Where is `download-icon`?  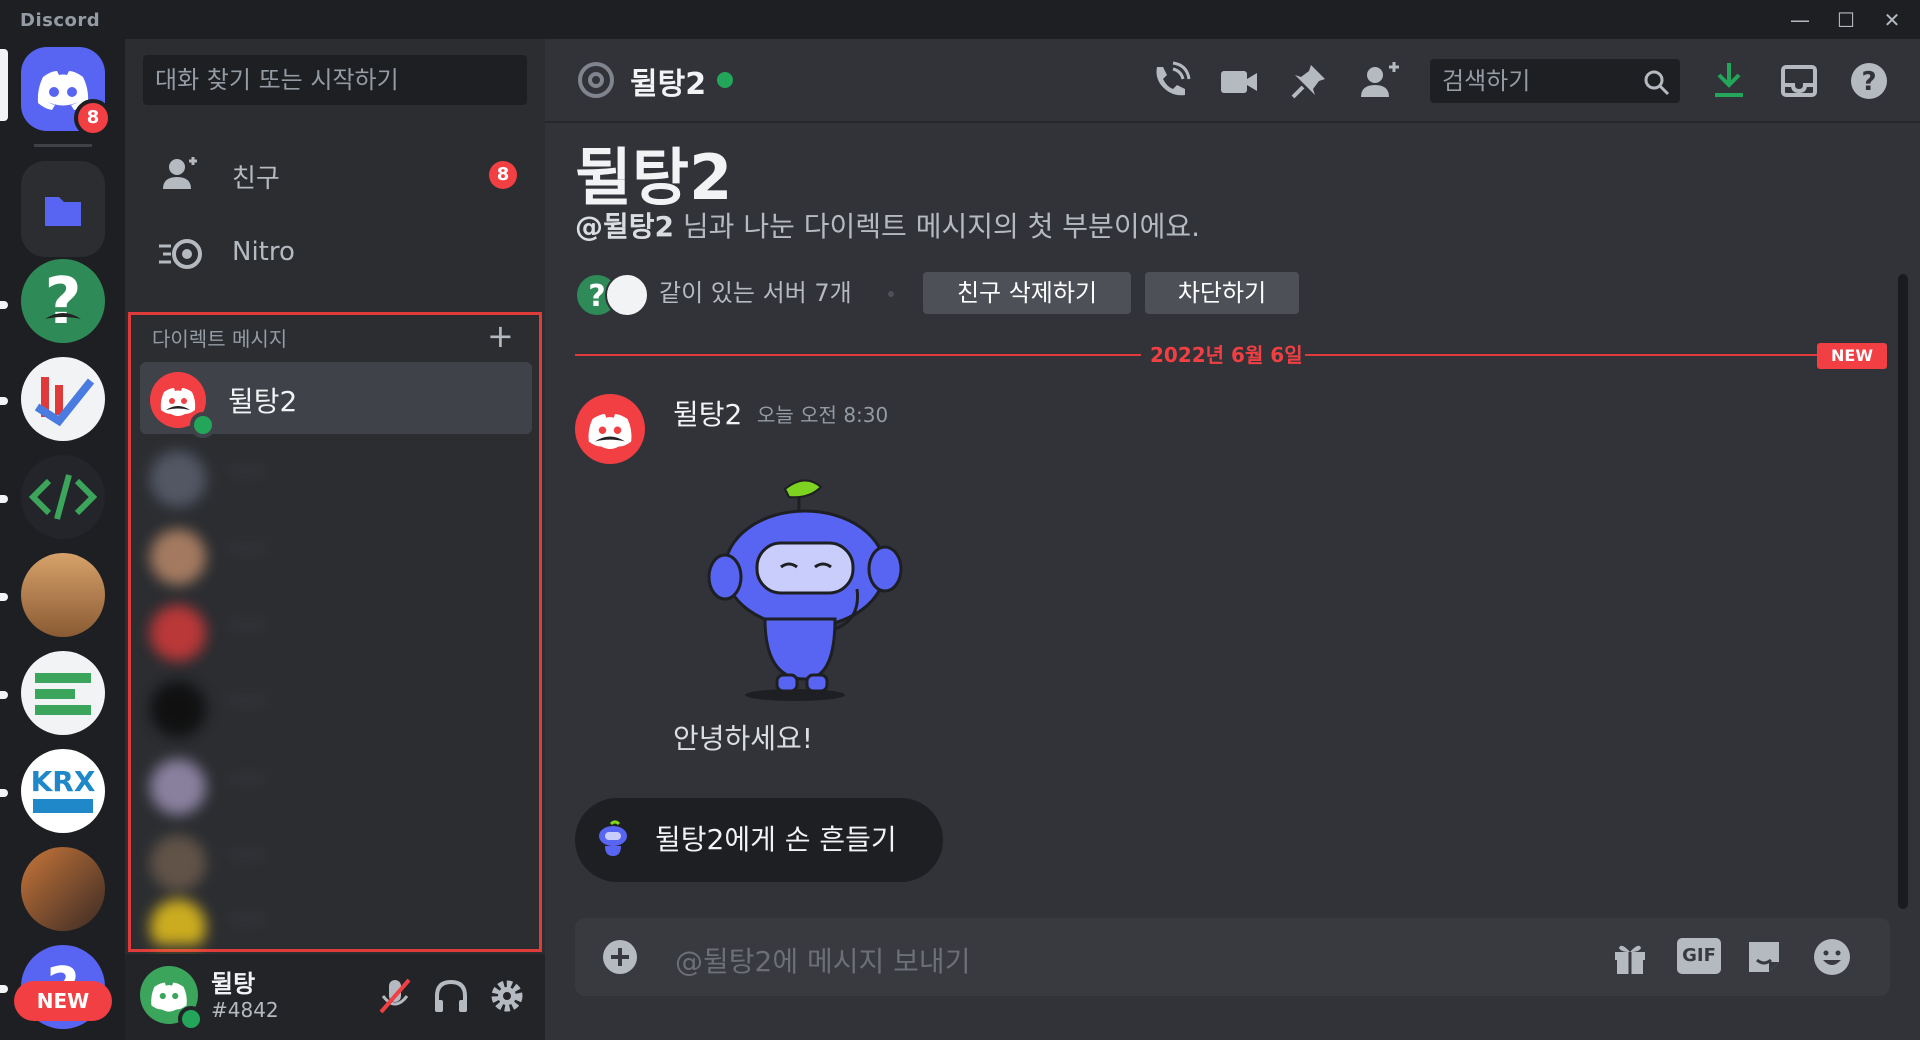
download-icon is located at coordinates (1729, 81).